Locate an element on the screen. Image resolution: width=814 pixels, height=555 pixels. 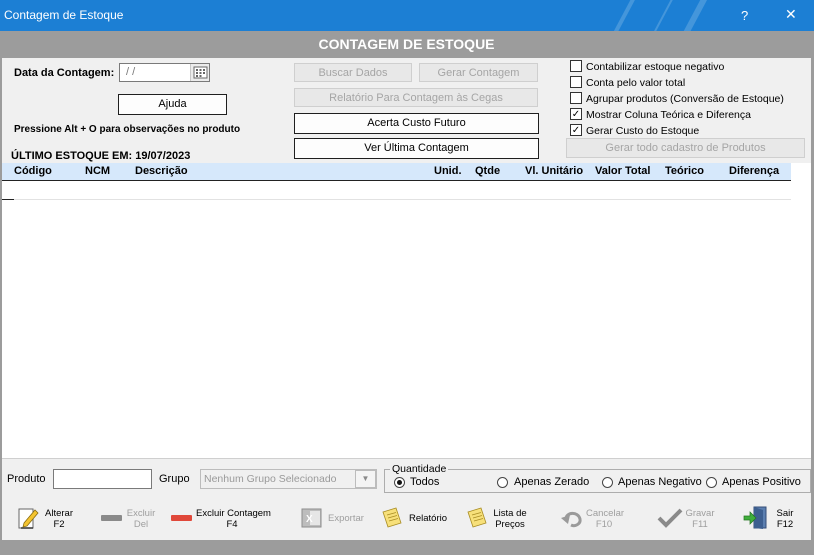
radio-positive is located at coordinates (711, 482).